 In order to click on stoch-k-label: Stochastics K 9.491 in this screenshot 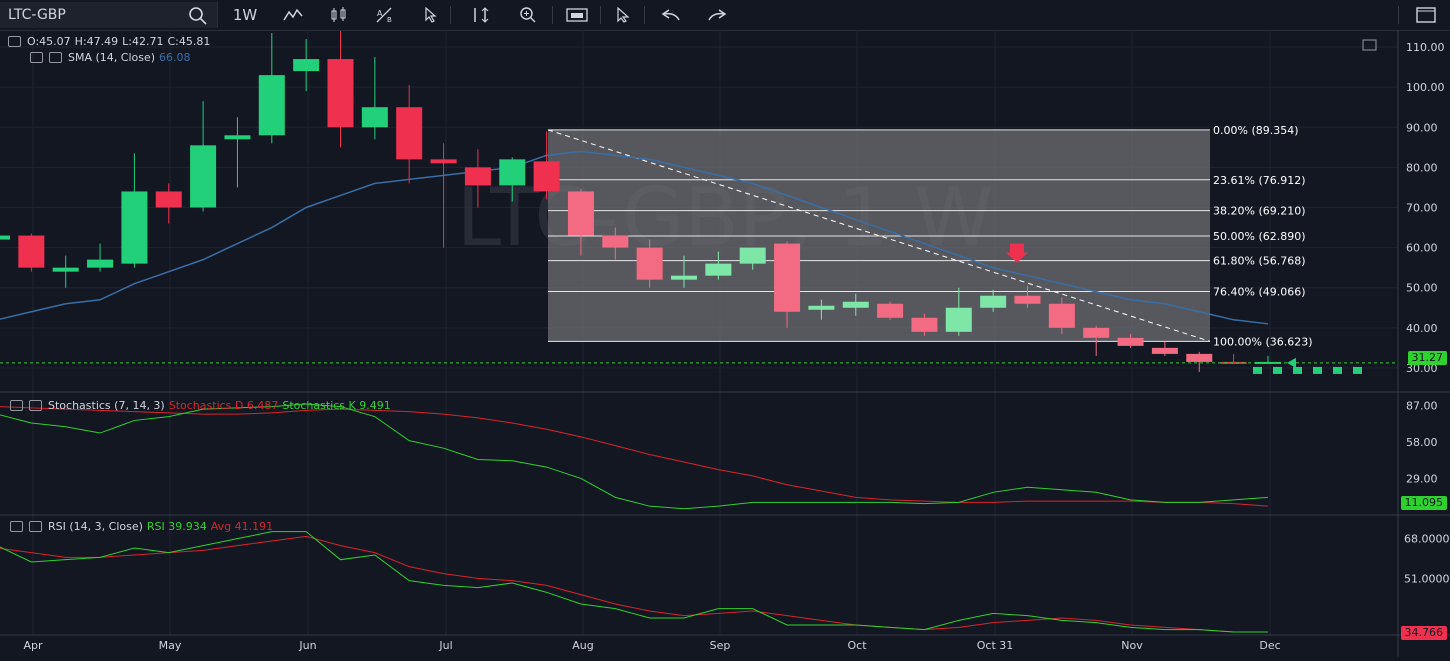, I will do `click(336, 405)`.